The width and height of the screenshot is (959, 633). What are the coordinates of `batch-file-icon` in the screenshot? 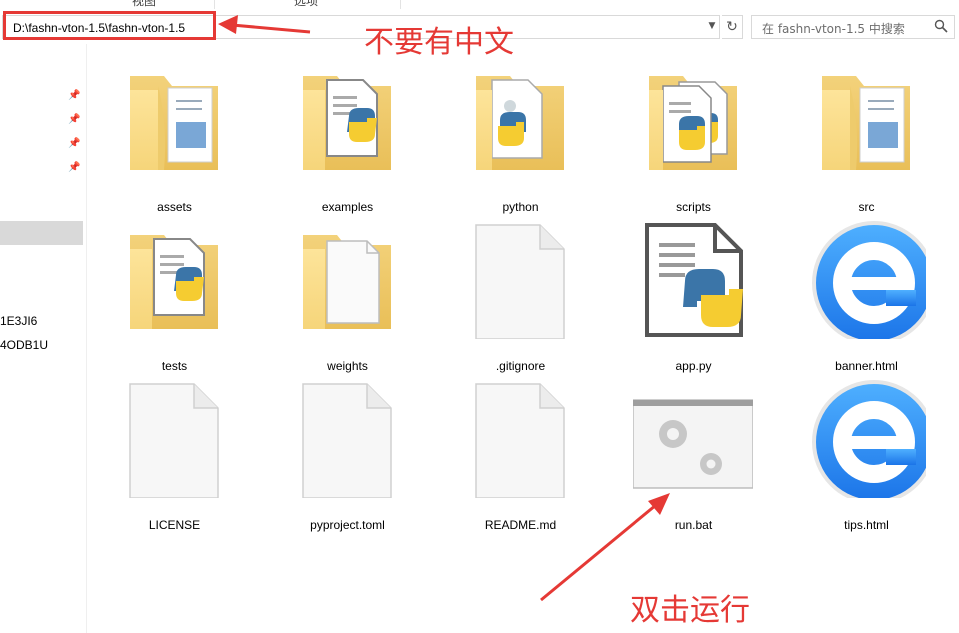 It's located at (693, 444).